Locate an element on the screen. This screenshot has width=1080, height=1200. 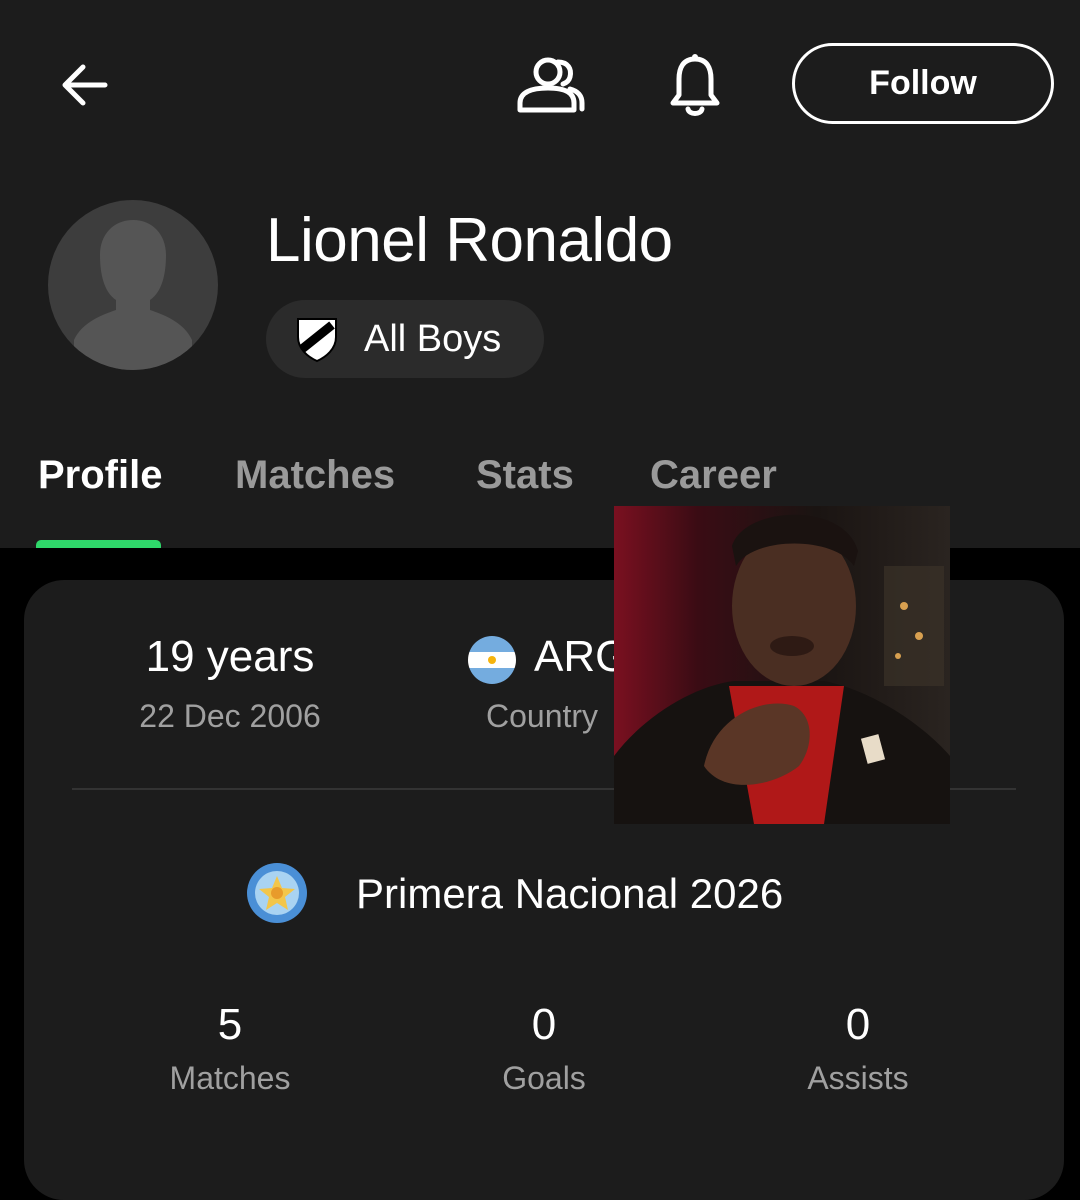
league-name: Primera Nacional 2026 is located at coordinates (569, 894).